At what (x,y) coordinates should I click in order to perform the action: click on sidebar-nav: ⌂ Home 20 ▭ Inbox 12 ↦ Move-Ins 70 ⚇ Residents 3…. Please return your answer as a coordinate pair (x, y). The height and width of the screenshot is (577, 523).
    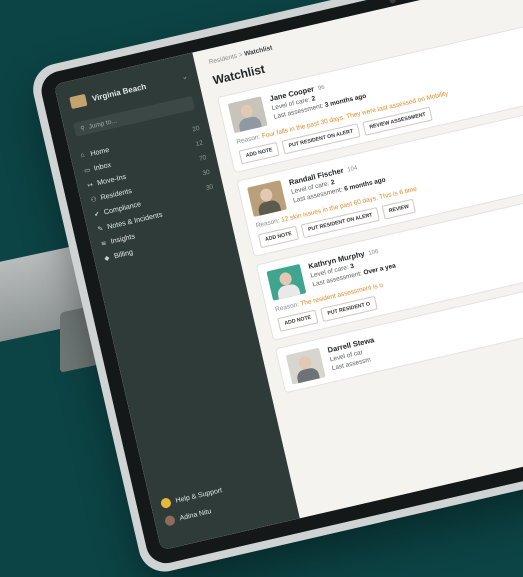
    Looking at the image, I should click on (151, 193).